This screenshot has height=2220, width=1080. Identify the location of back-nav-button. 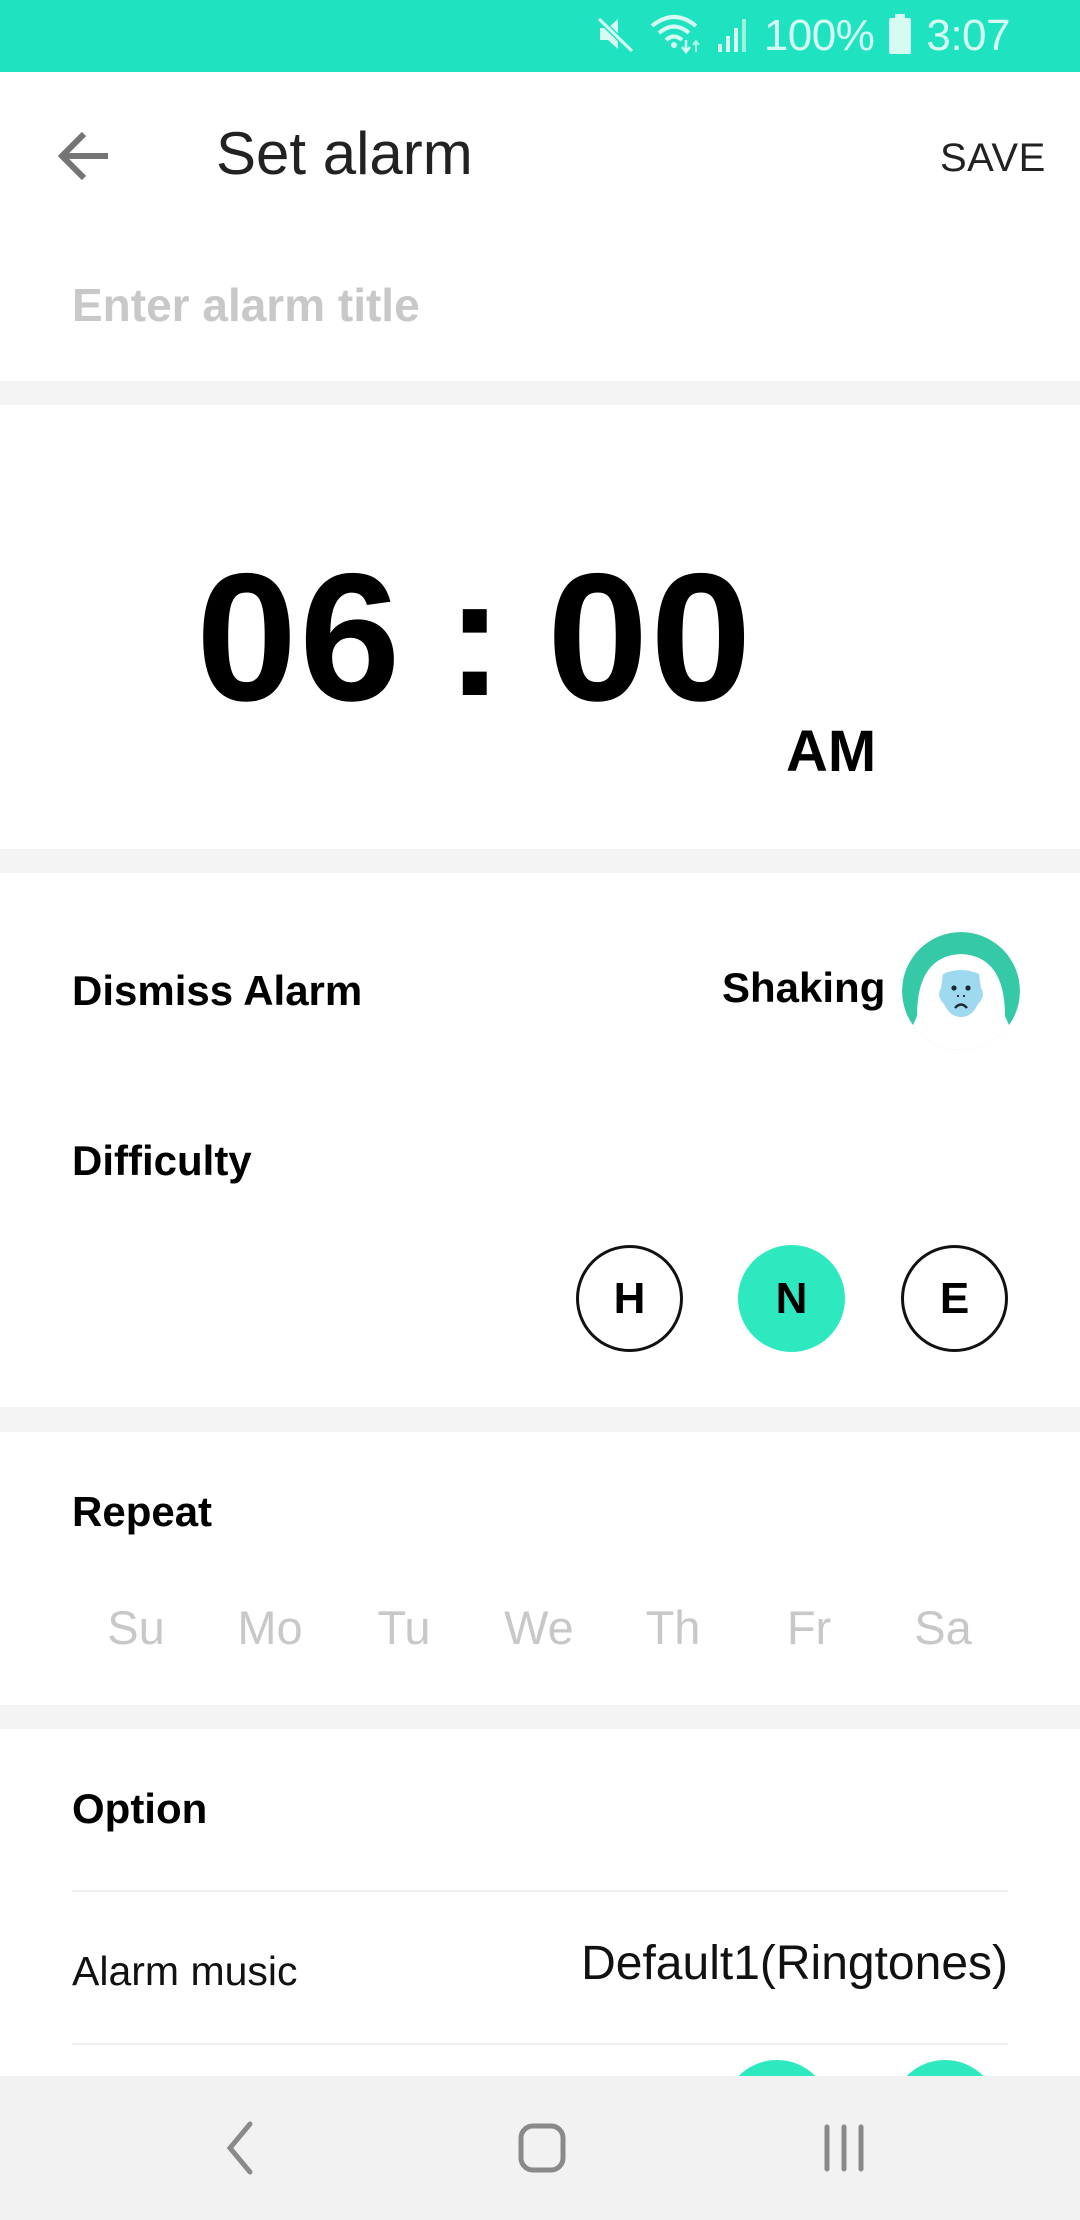
(239, 2148).